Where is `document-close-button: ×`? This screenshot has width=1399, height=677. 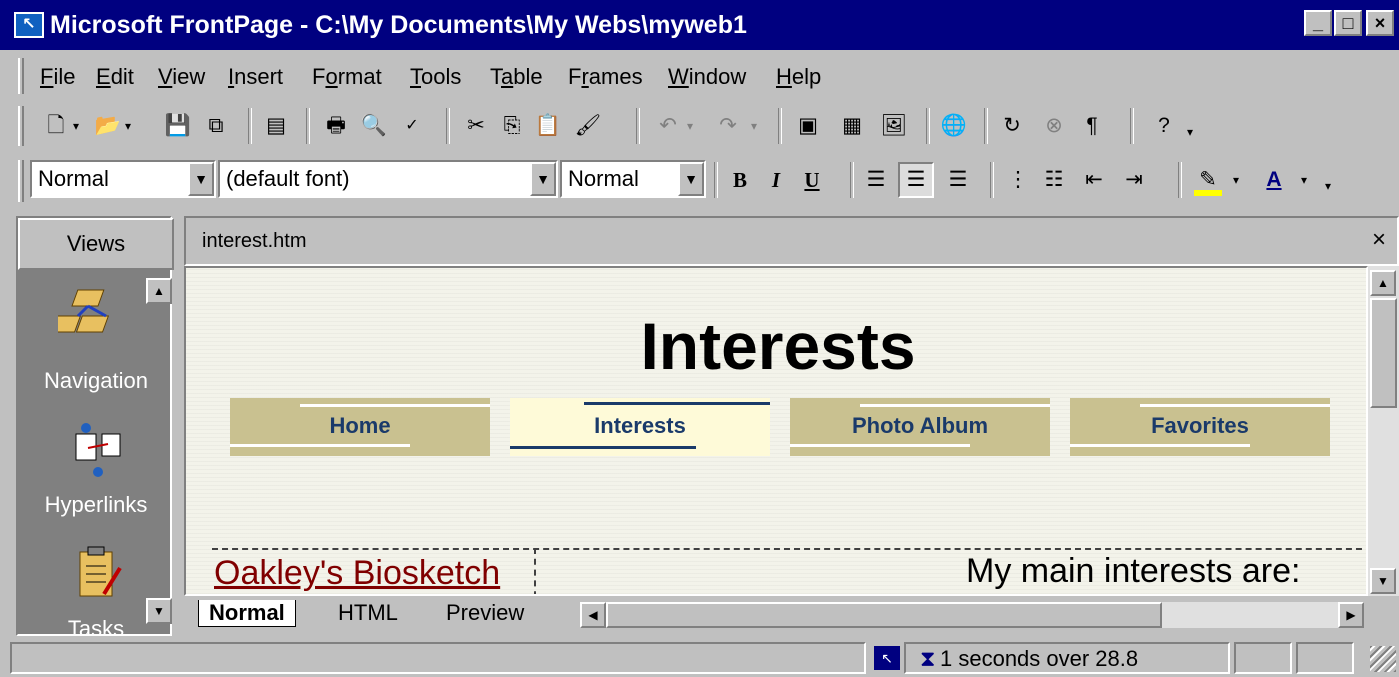 document-close-button: × is located at coordinates (1379, 240).